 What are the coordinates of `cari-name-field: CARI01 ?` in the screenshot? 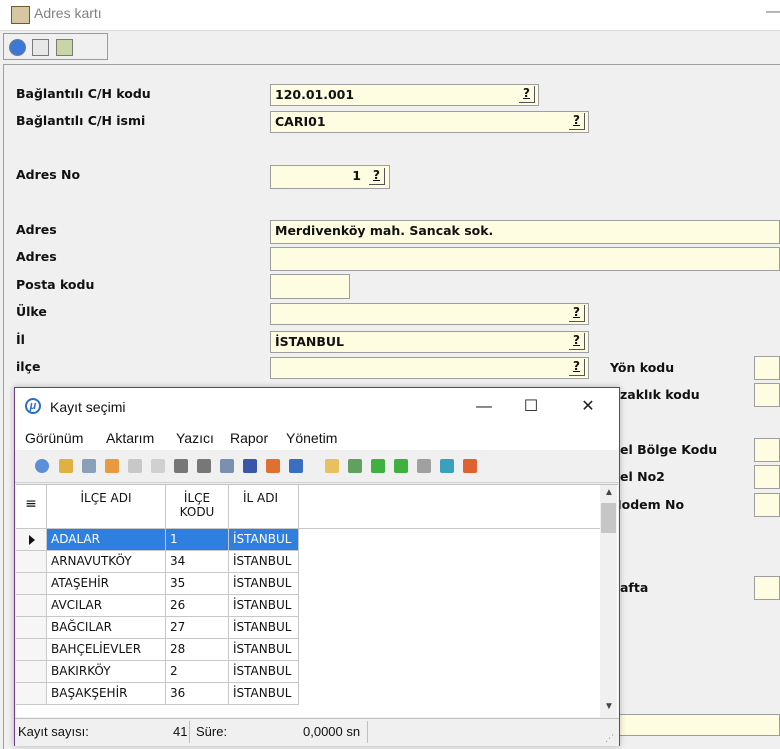 It's located at (429, 122).